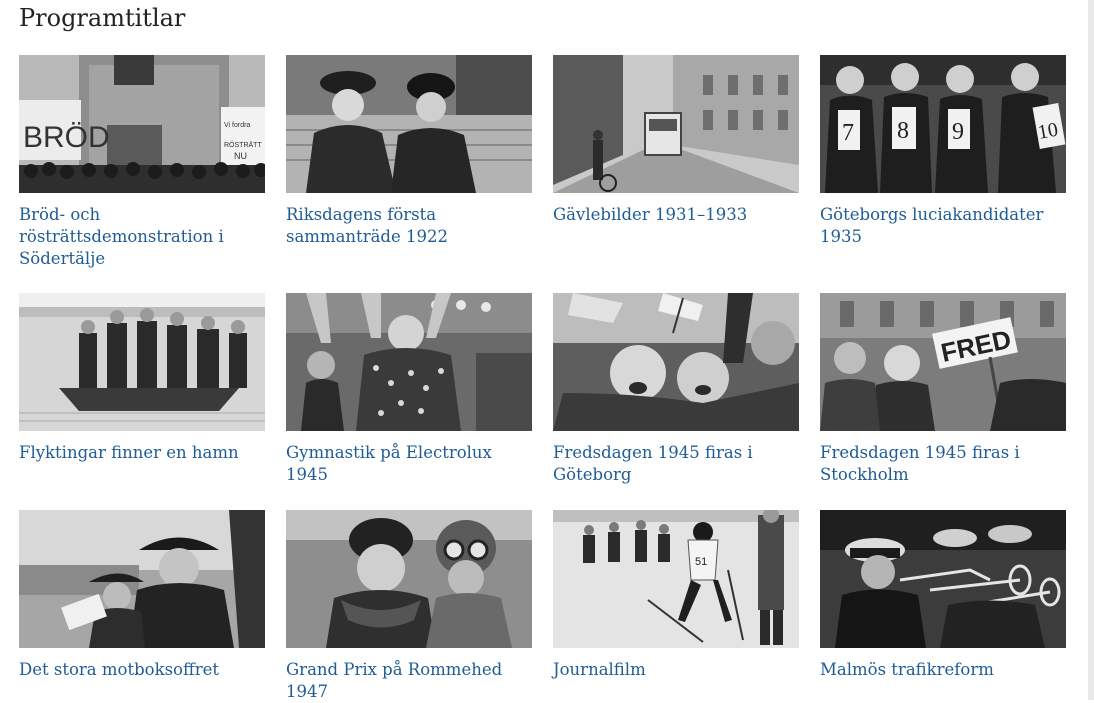 This screenshot has height=703, width=1094. Describe the element at coordinates (406, 681) in the screenshot. I see `program-title: Grand Prix på Rommehed 1947` at that location.